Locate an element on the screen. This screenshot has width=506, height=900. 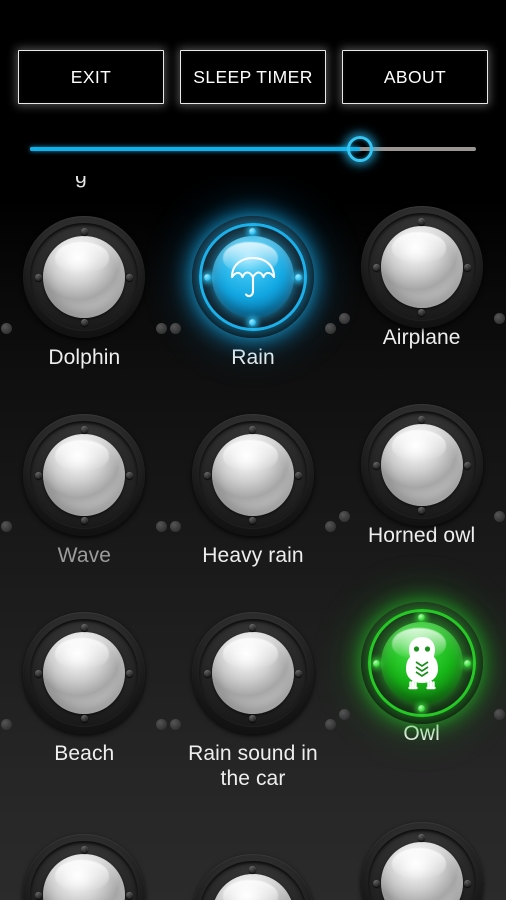
volume-slider-track is located at coordinates (253, 149).